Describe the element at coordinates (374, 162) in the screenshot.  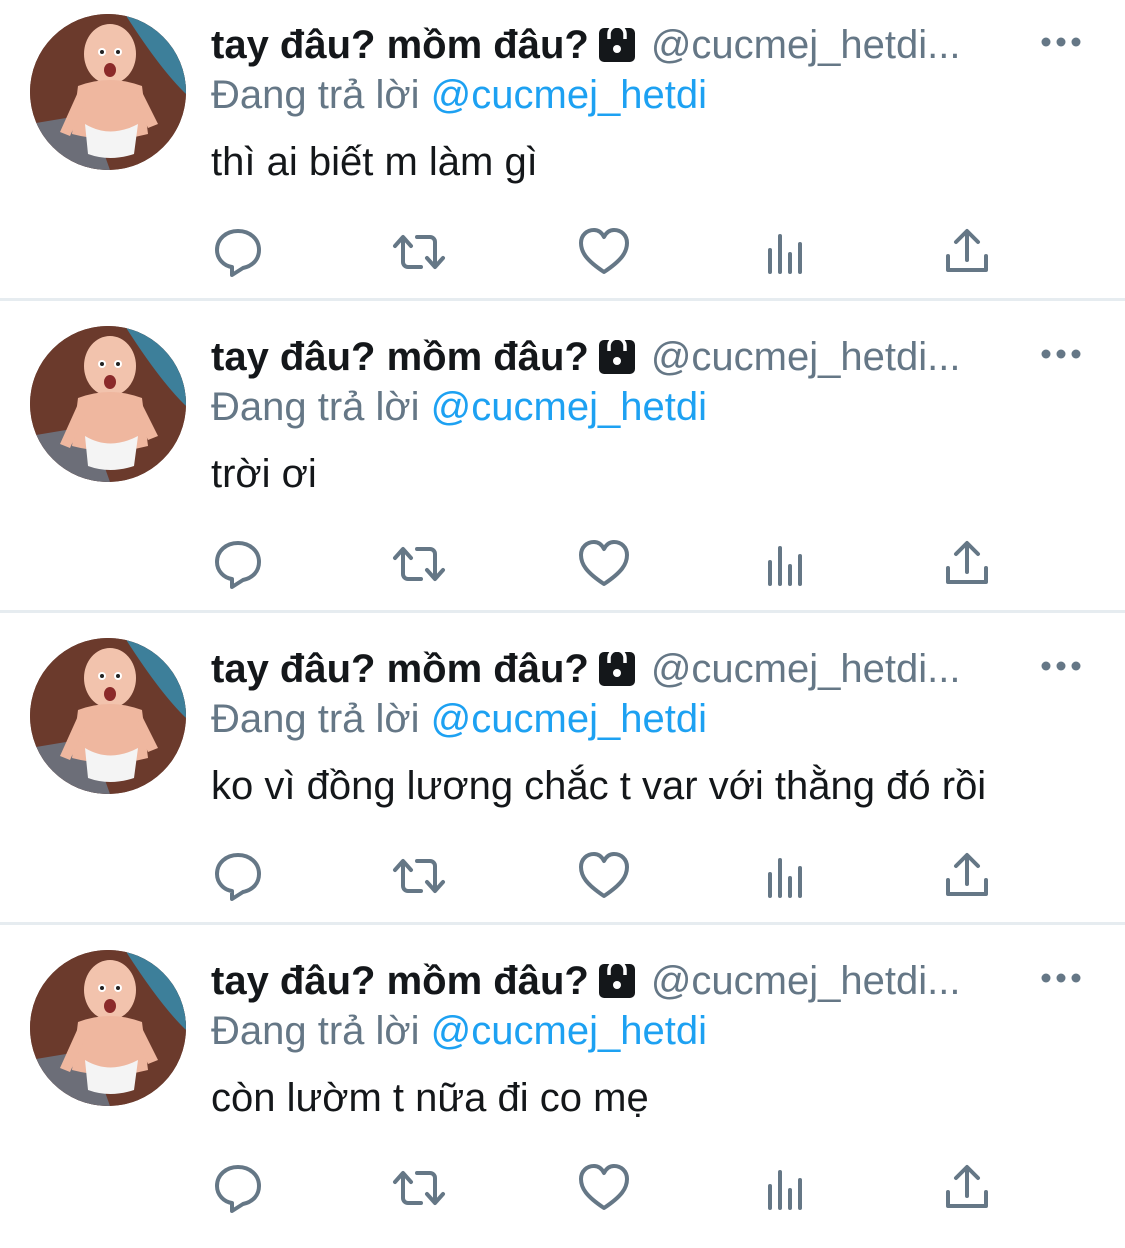
I see `tweet-text: thì ai biết m làm gì` at that location.